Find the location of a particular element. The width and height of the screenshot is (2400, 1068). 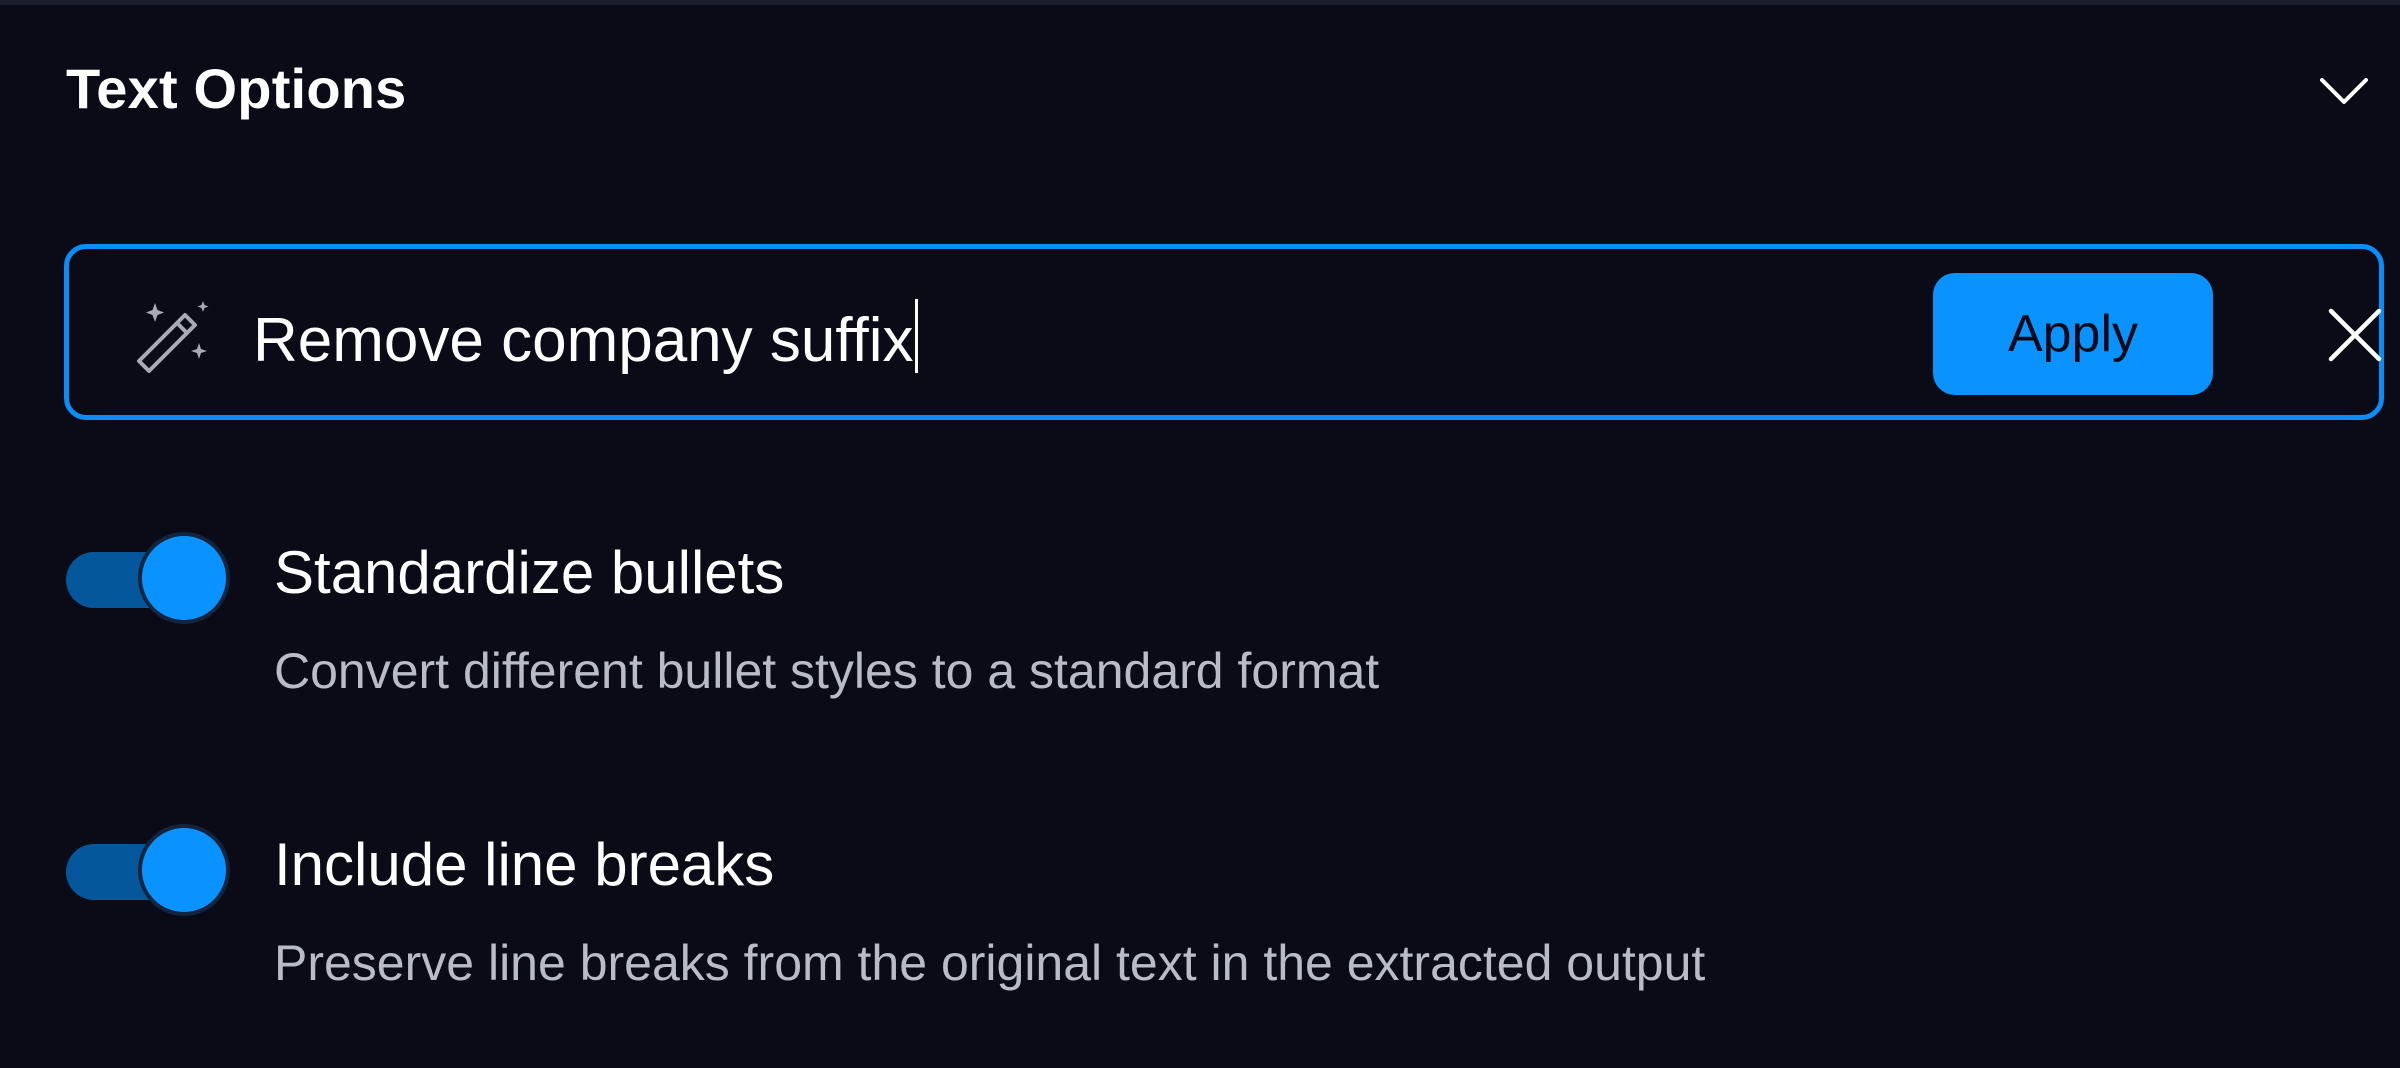

prompt-input: Remove company suffix is located at coordinates (586, 337).